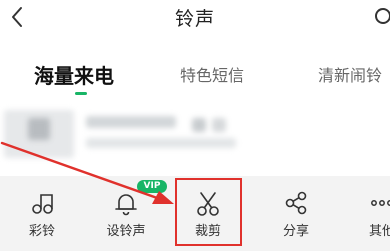 The height and width of the screenshot is (251, 390). I want to click on coloring-ring-button: 彩铃, so click(42, 213).